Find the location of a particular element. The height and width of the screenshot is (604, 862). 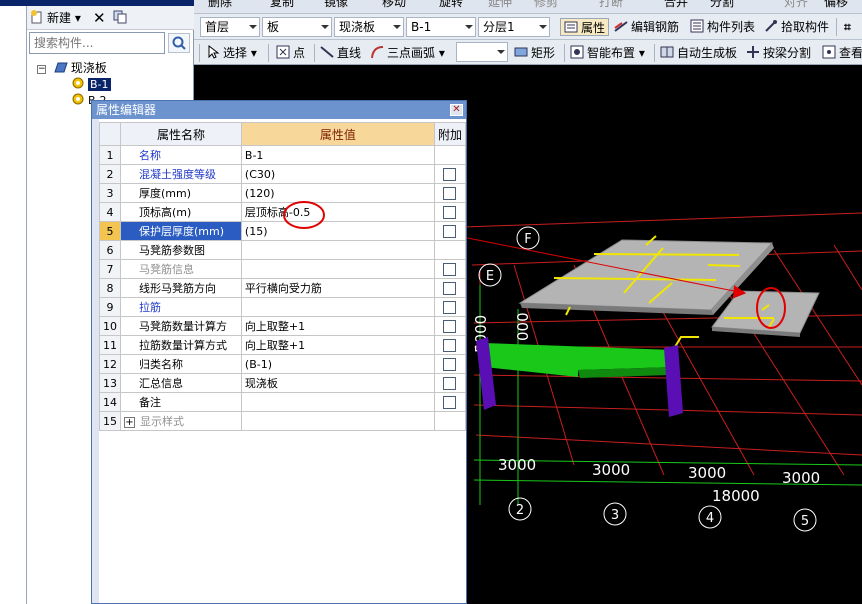

move-tool: 移动 is located at coordinates (394, 5).